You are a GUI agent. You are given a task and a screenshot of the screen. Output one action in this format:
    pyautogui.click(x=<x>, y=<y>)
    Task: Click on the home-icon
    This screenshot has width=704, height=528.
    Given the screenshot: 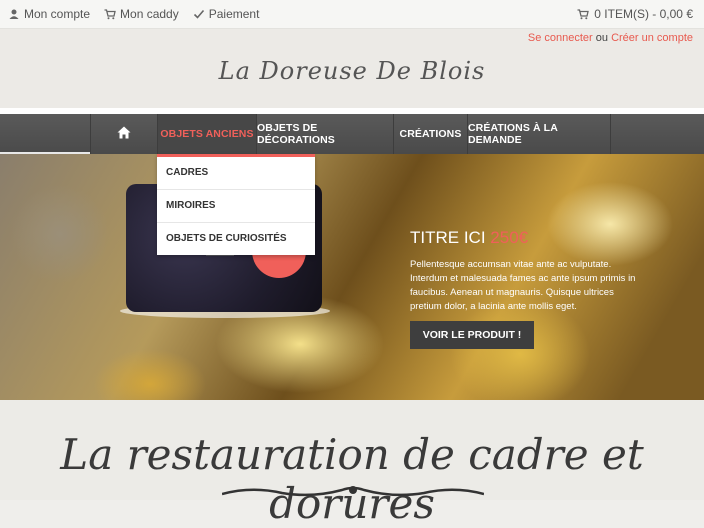 What is the action you would take?
    pyautogui.click(x=124, y=134)
    